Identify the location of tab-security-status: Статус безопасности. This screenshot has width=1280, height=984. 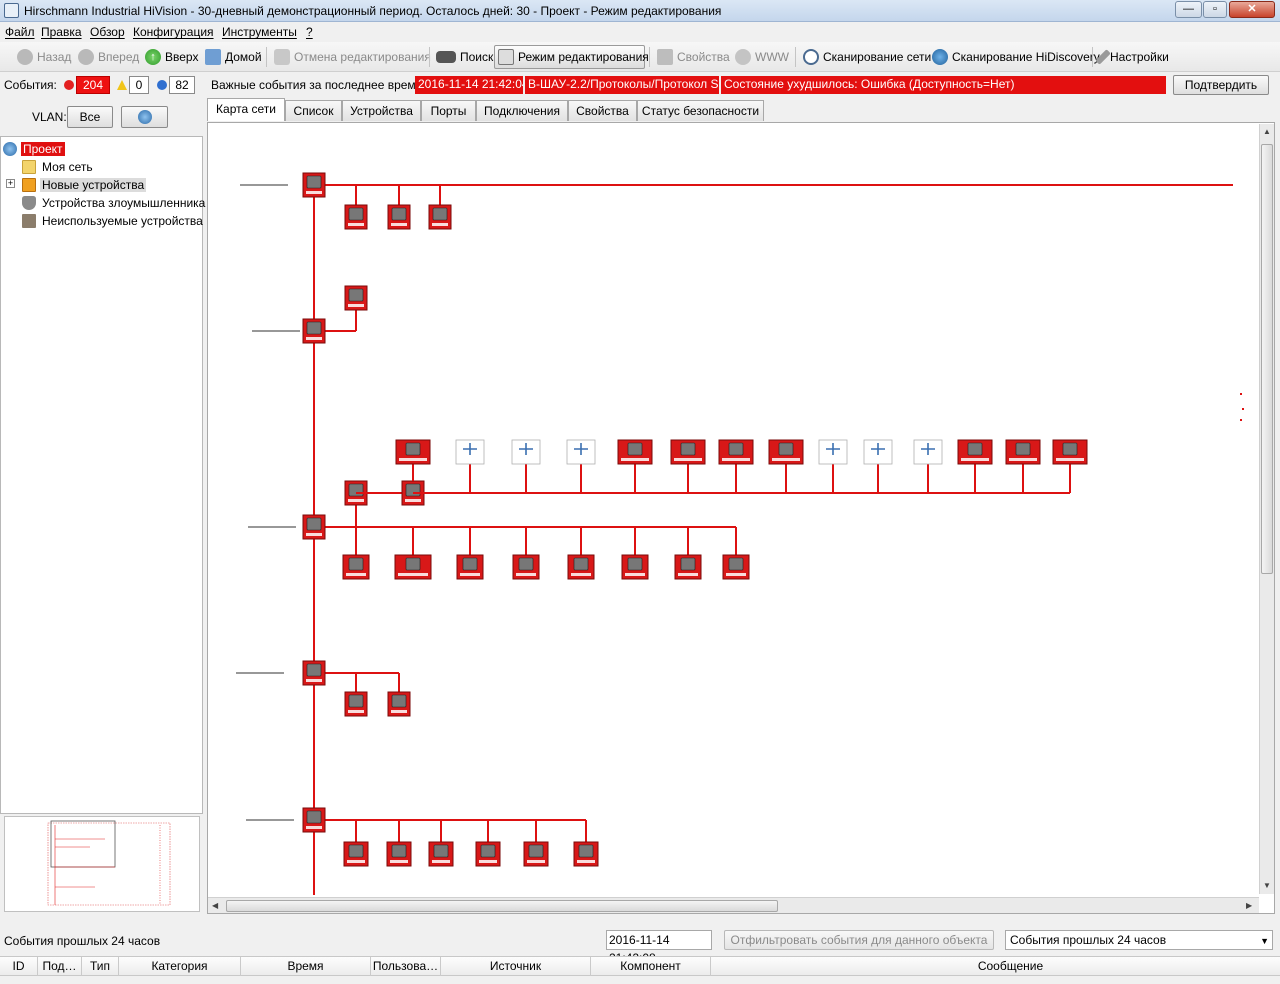
(700, 110).